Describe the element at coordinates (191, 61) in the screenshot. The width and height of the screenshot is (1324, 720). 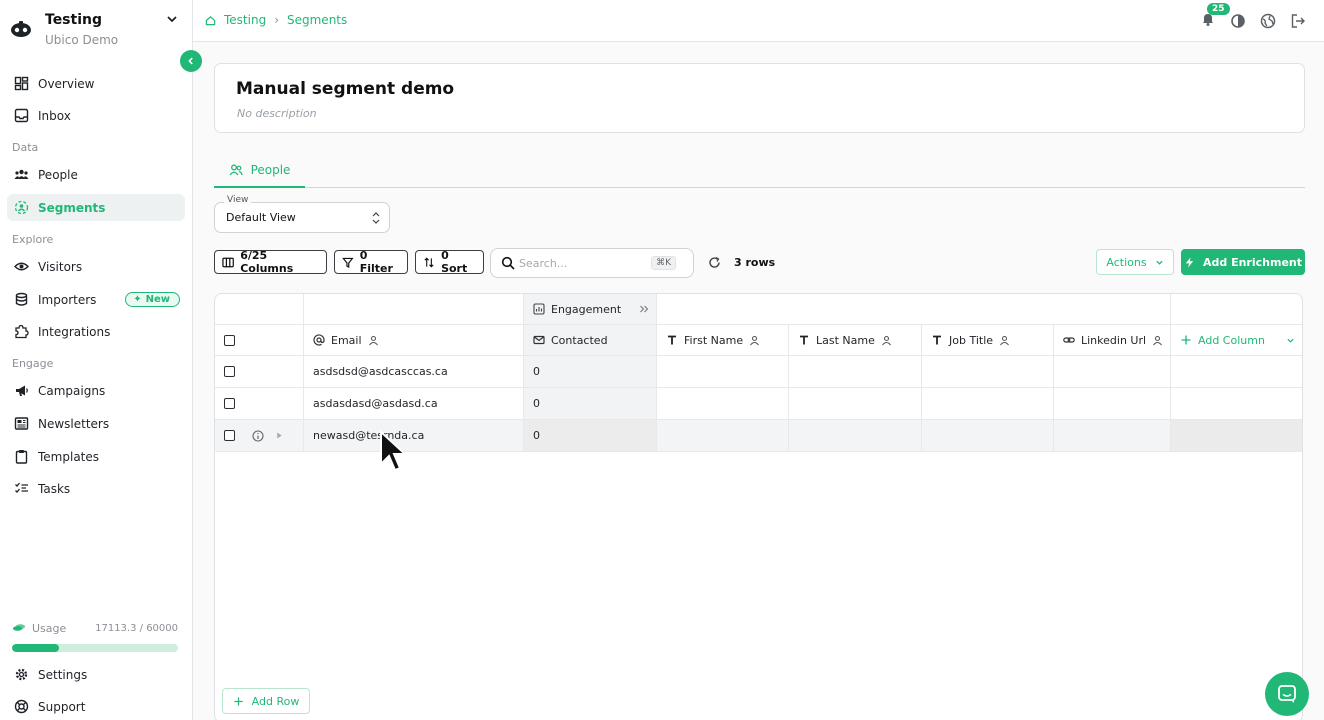
I see `collapse-sidebar-button` at that location.